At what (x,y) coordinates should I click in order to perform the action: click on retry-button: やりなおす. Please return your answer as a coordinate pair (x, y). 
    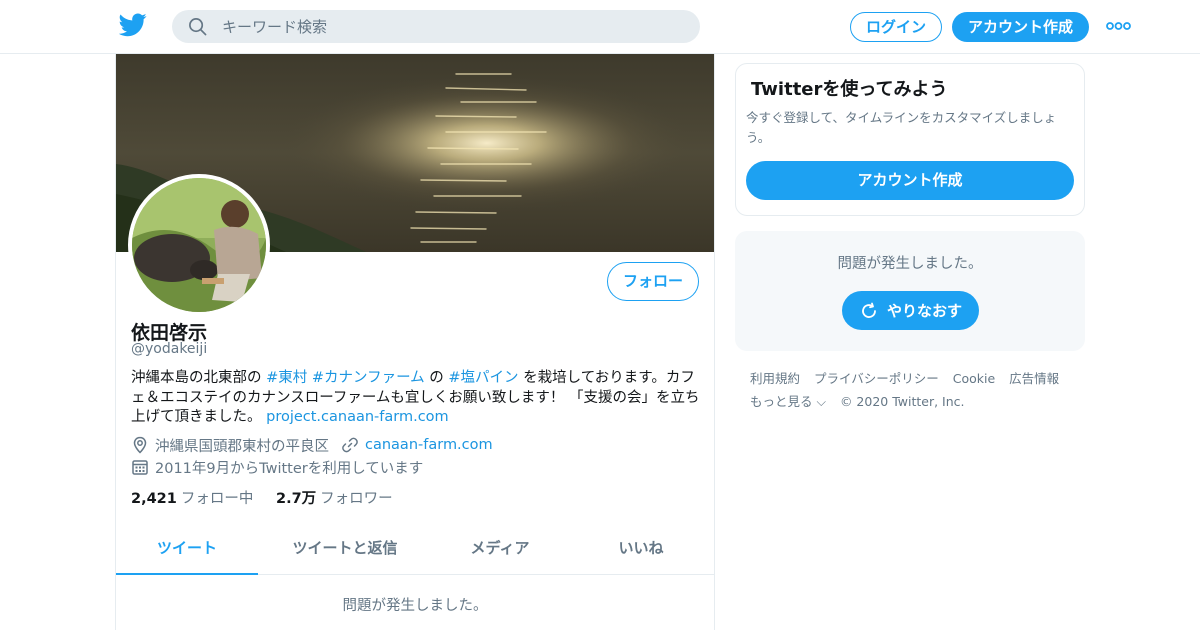
    Looking at the image, I should click on (910, 310).